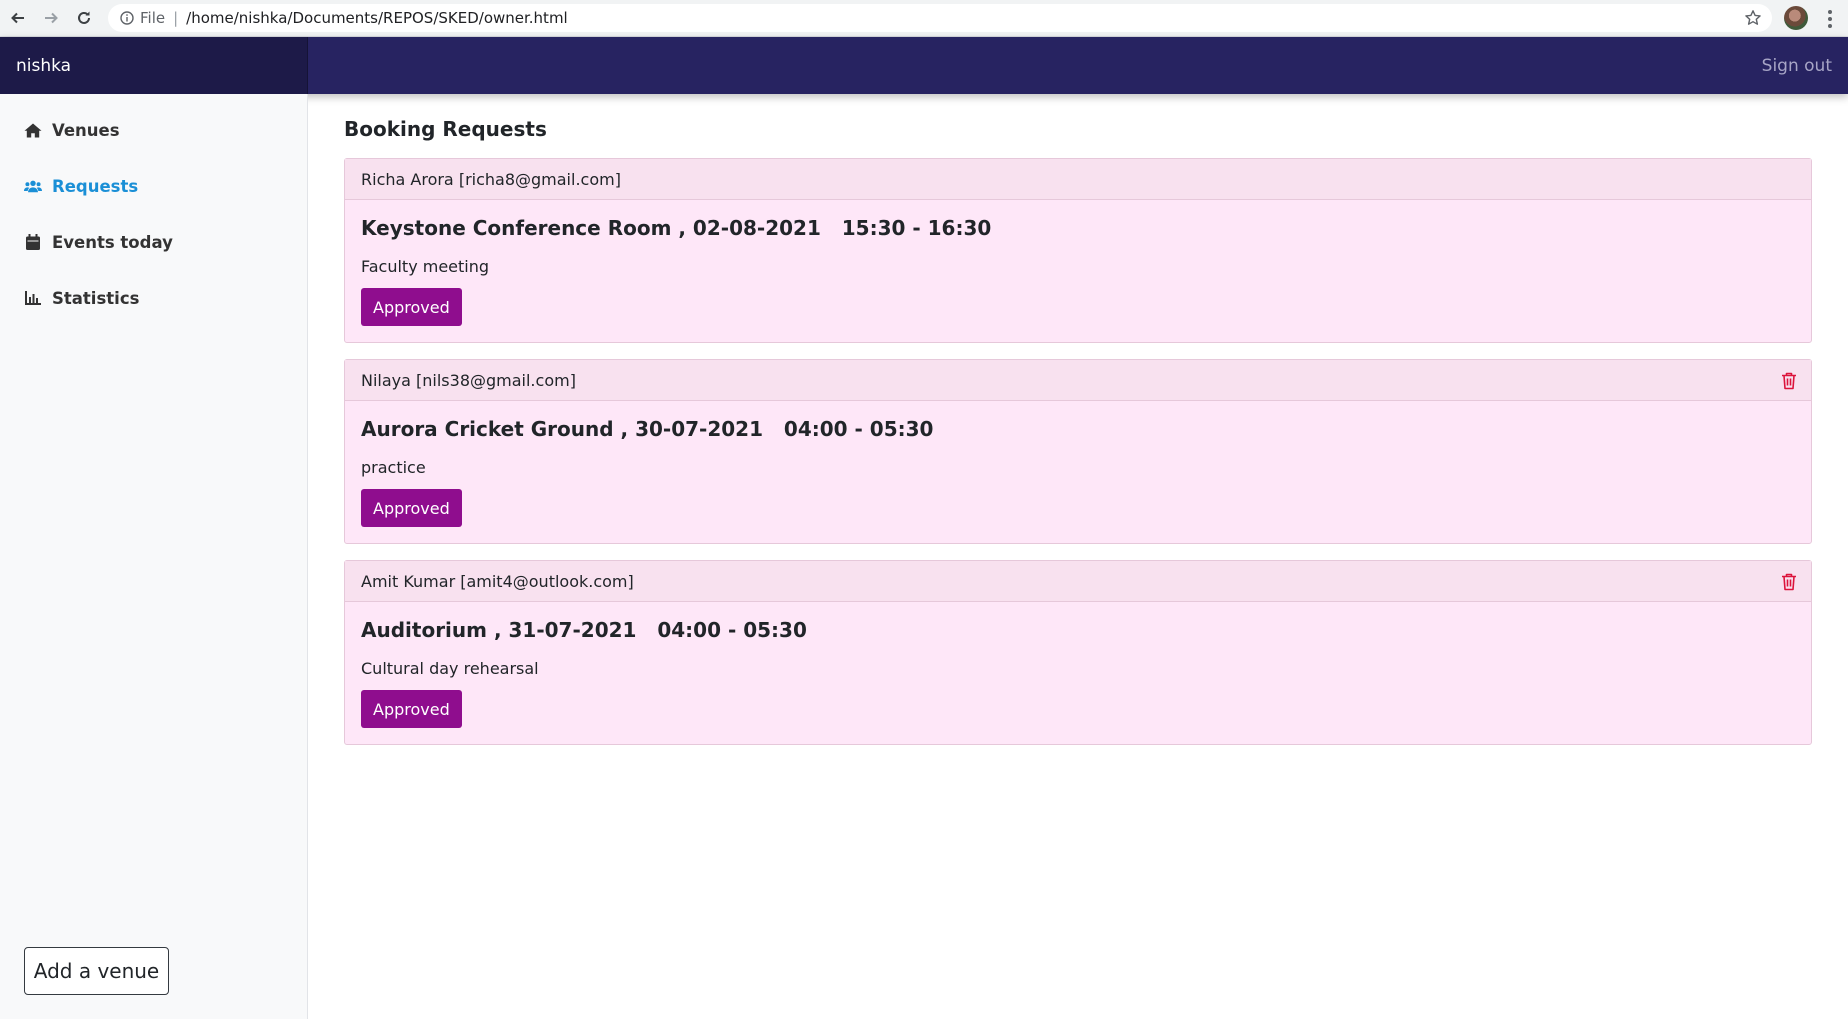 The image size is (1848, 1019). I want to click on more-menu-icon, so click(1830, 19).